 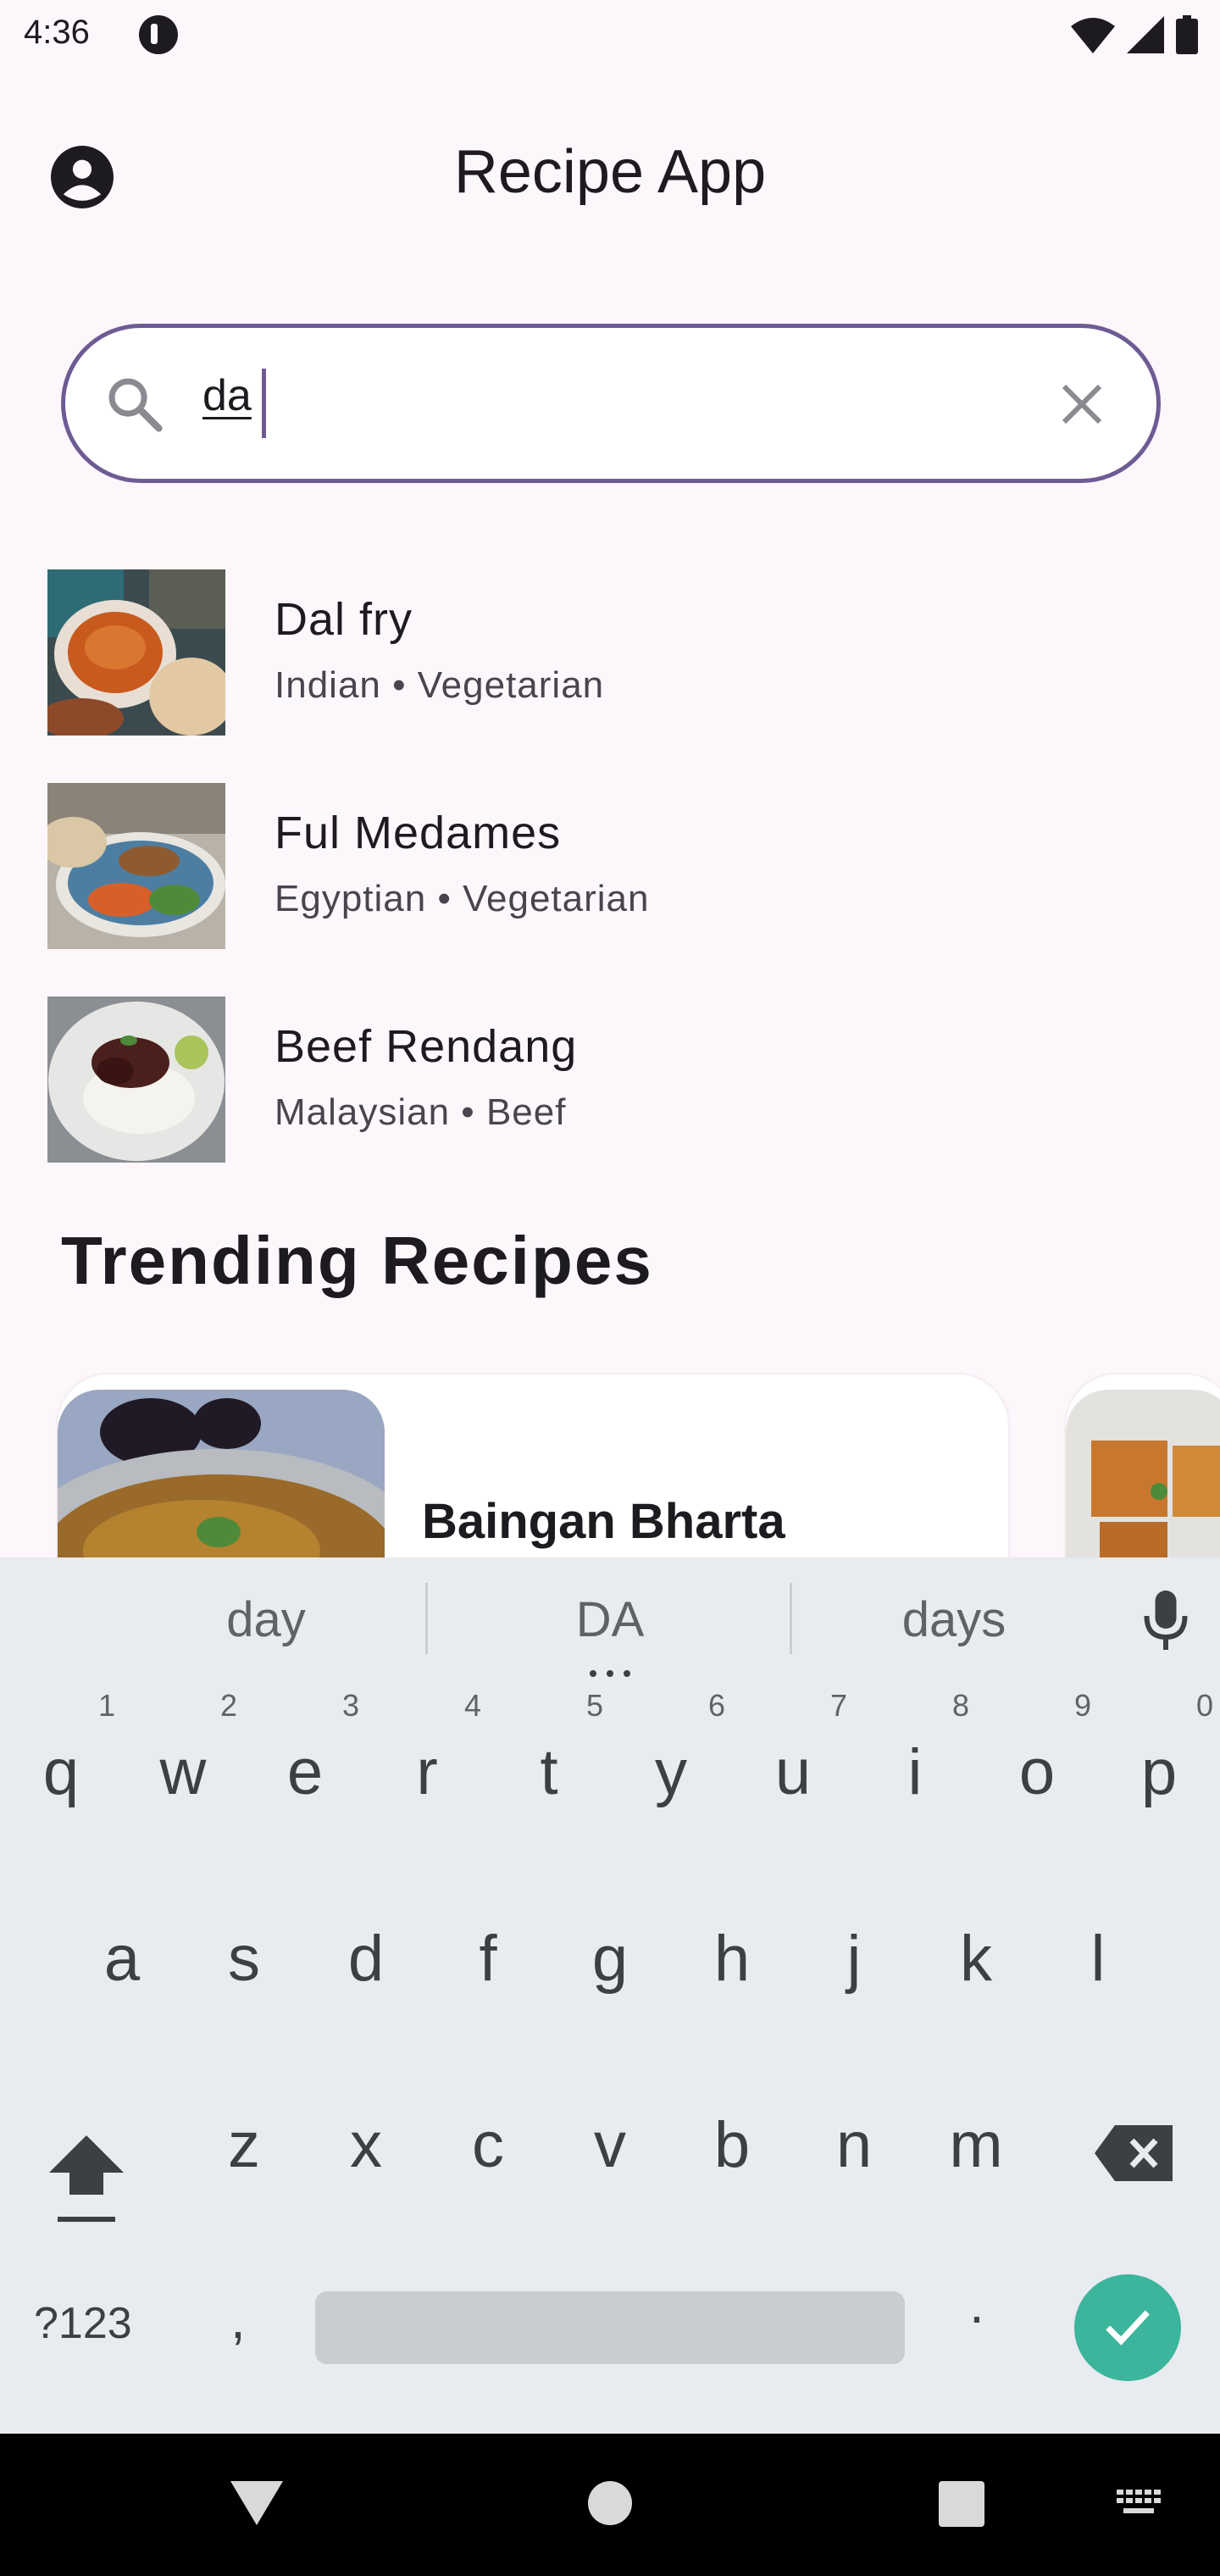 I want to click on spacebar-key, so click(x=610, y=2327).